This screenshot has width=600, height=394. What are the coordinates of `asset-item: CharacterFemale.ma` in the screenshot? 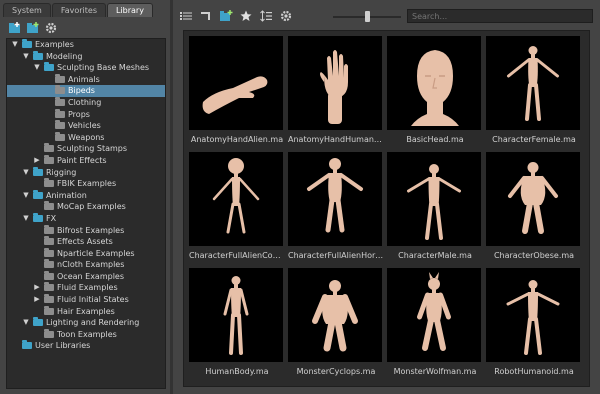 It's located at (534, 90).